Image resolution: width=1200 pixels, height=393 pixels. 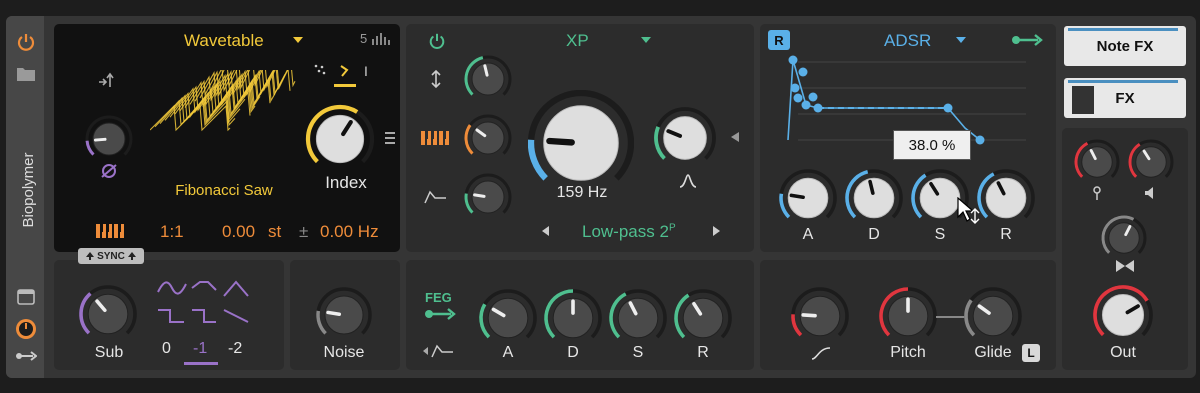 What do you see at coordinates (224, 190) in the screenshot?
I see `wavetable-name: Fibonacci Saw` at bounding box center [224, 190].